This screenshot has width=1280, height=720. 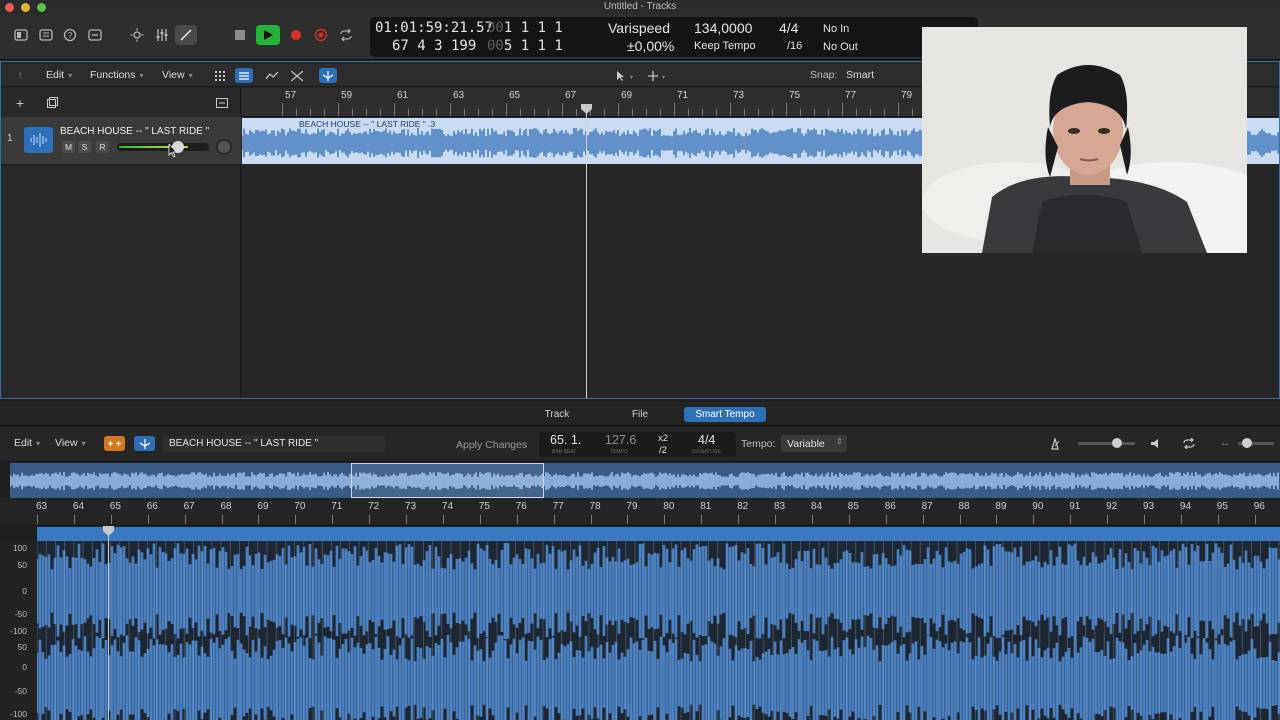 What do you see at coordinates (42, 506) in the screenshot?
I see `editor-ruler-bar-number: 63` at bounding box center [42, 506].